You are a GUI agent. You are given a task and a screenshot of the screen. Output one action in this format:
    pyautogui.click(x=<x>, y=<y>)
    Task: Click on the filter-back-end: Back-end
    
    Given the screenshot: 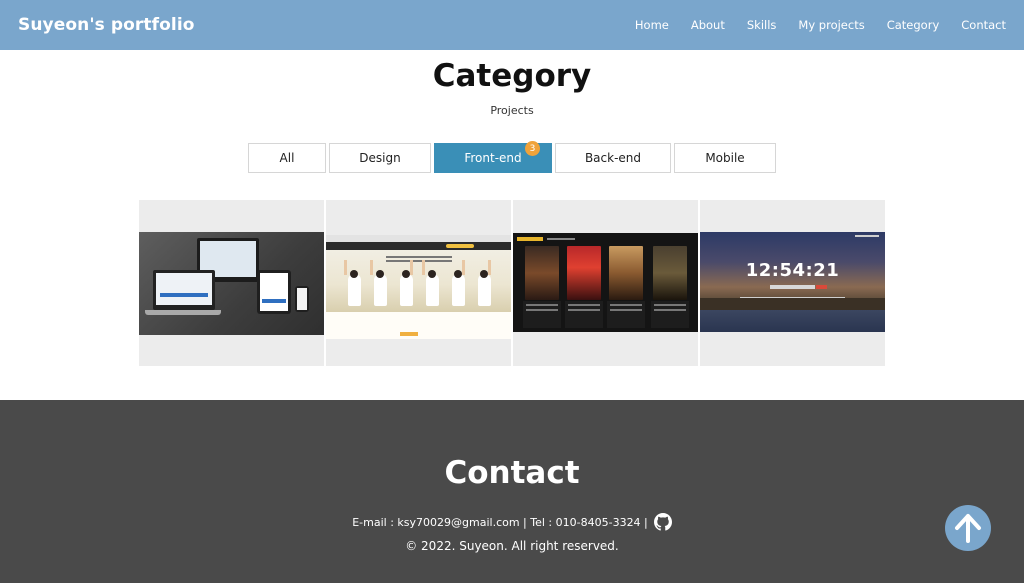 What is the action you would take?
    pyautogui.click(x=613, y=158)
    